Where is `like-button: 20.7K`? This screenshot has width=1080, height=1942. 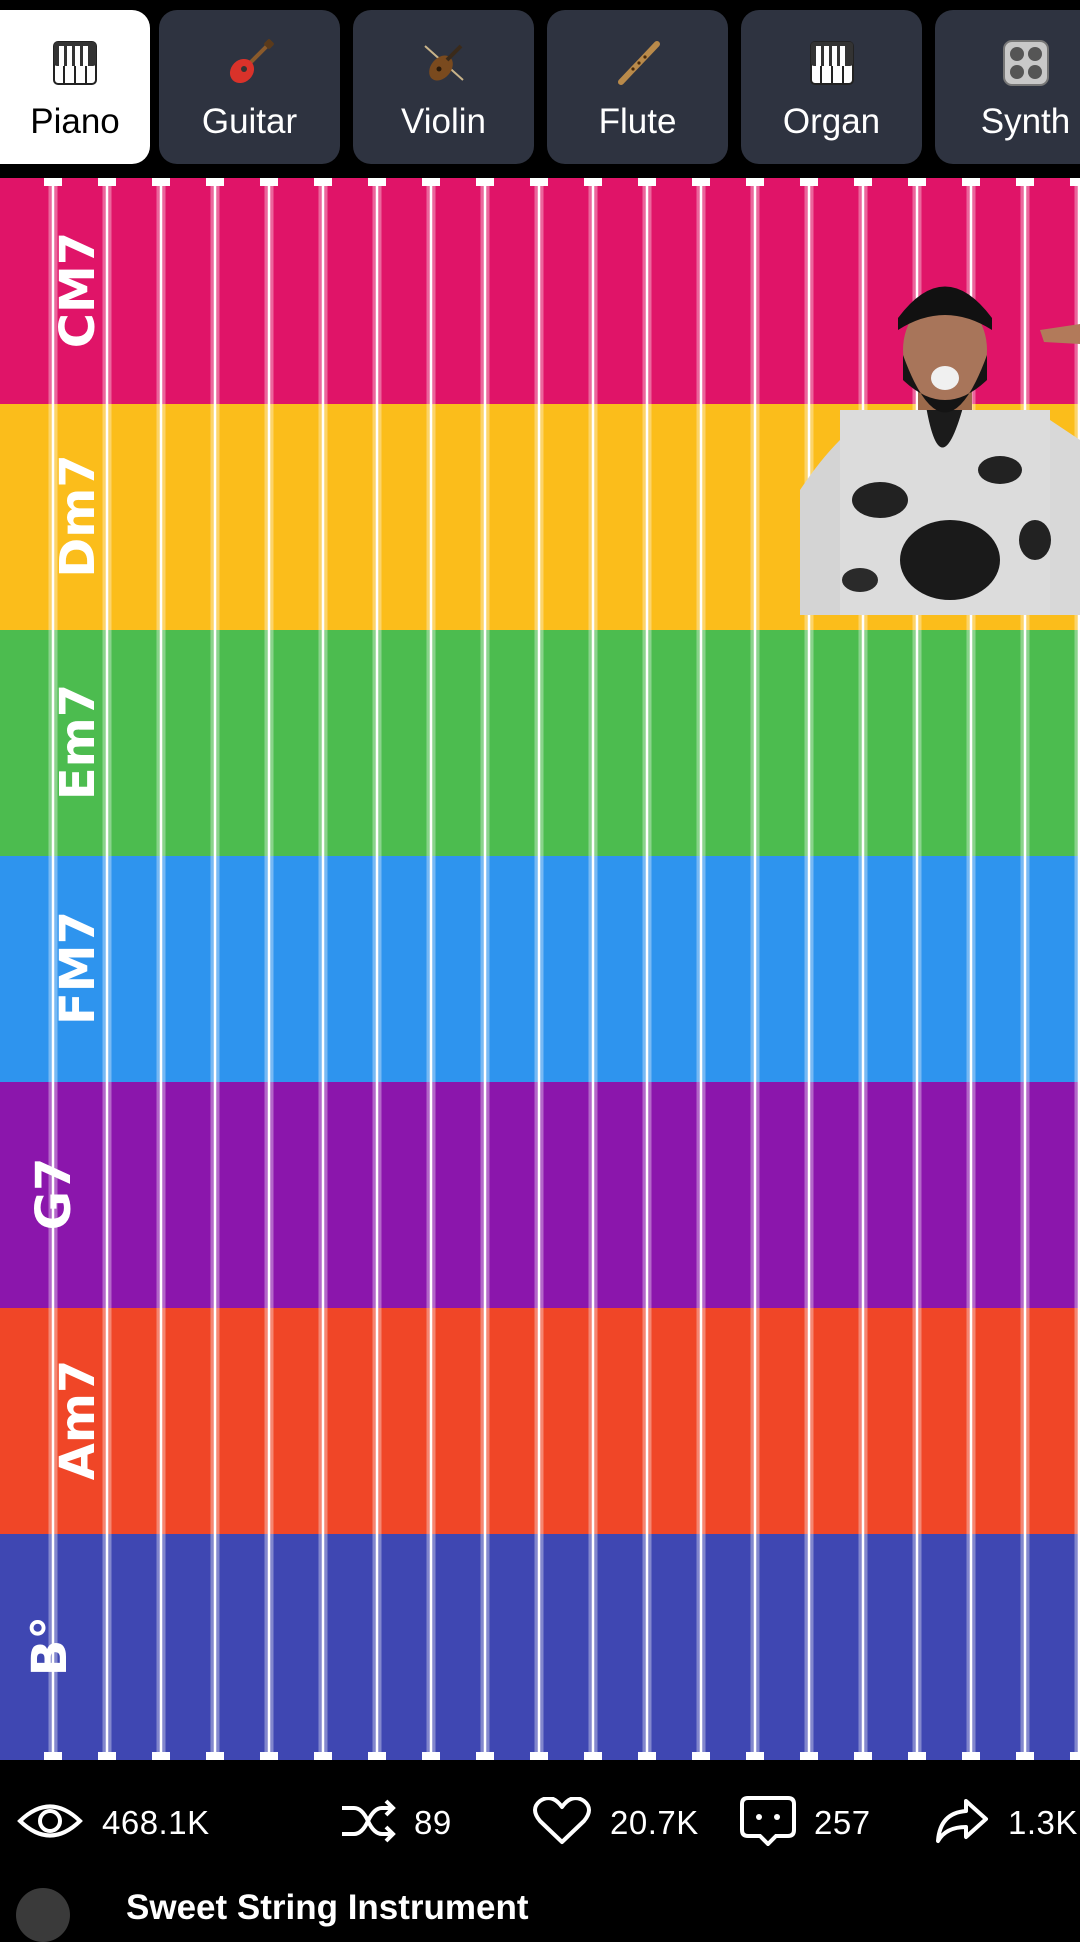
like-button: 20.7K is located at coordinates (615, 1820).